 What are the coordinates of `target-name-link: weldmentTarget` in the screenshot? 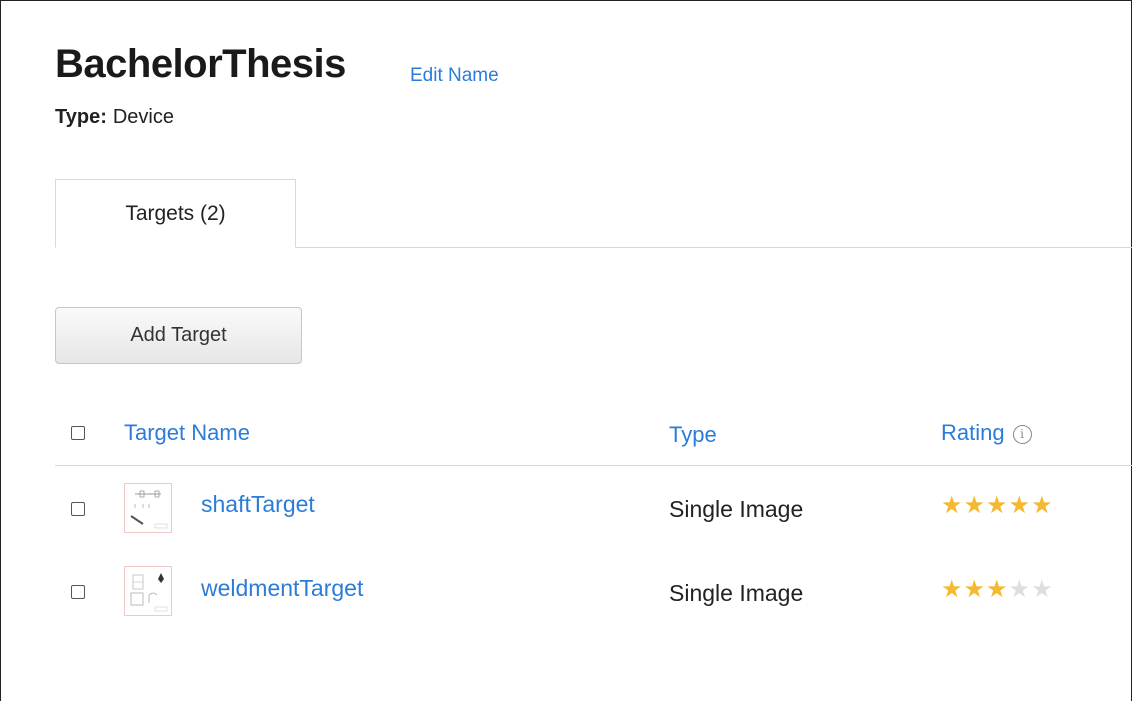 It's located at (282, 588).